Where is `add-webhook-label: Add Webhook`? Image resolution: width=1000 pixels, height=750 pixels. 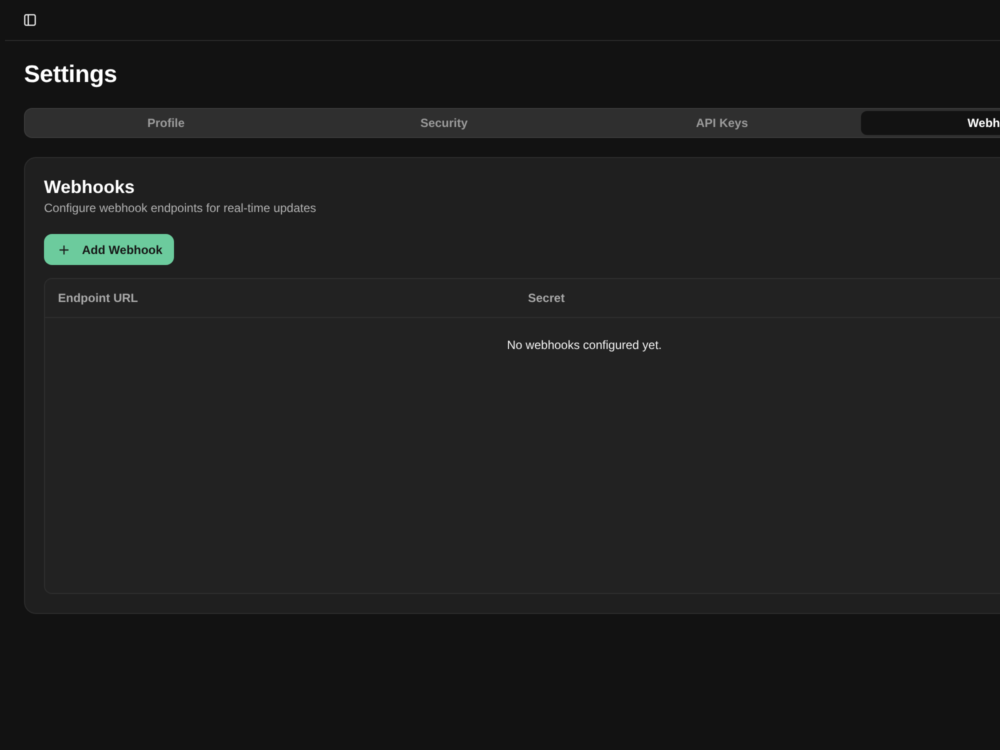
add-webhook-label: Add Webhook is located at coordinates (122, 249).